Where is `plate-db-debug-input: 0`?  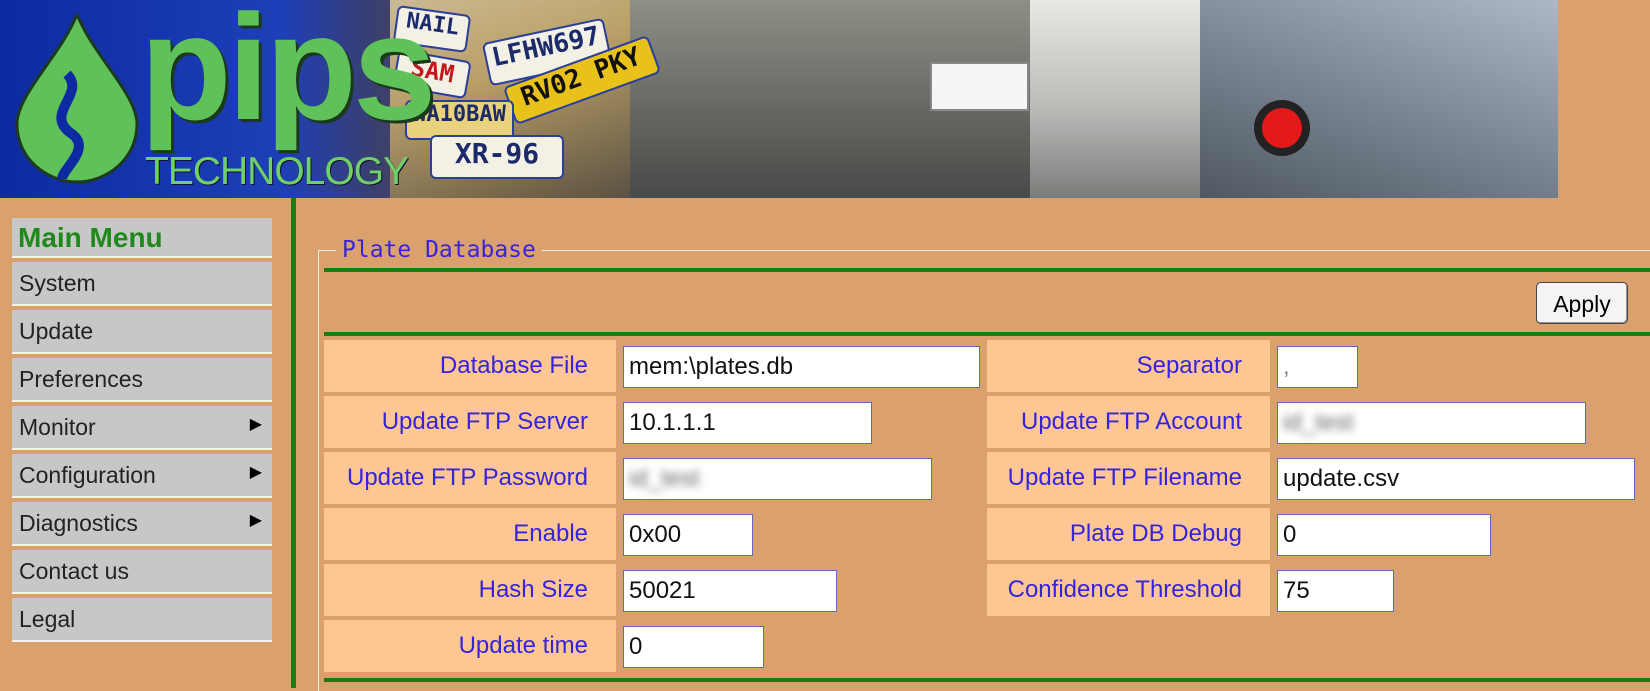
plate-db-debug-input: 0 is located at coordinates (1384, 535).